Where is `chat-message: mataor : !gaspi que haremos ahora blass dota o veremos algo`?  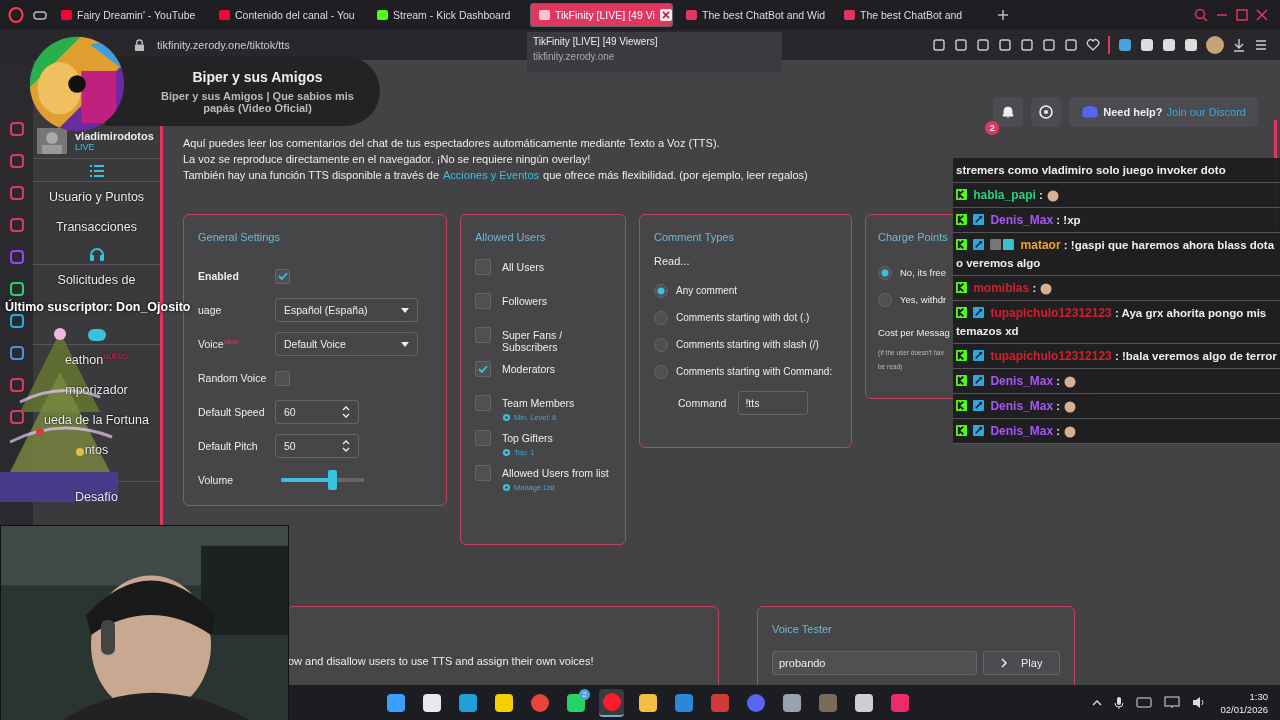
chat-message: mataor : !gaspi que haremos ahora blass dota o veremos algo is located at coordinates (1116, 254).